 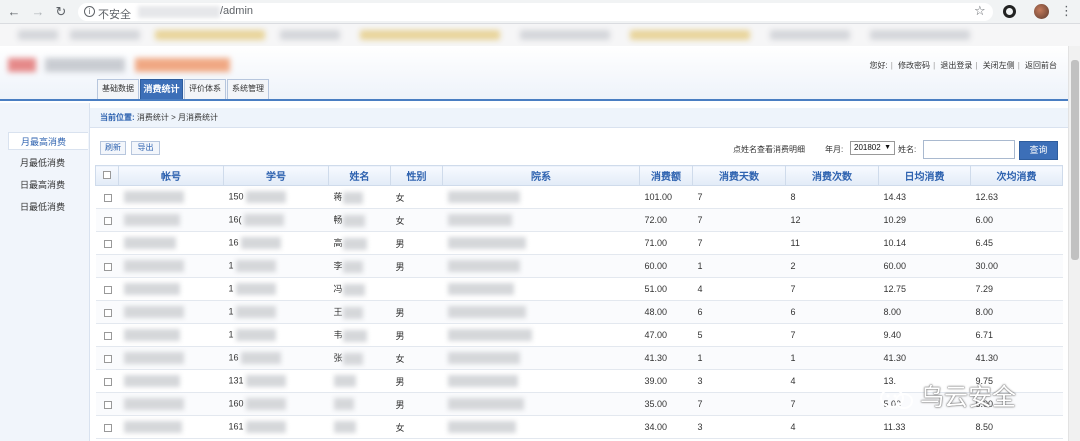 I want to click on name-prefix: 冯, so click(x=338, y=289).